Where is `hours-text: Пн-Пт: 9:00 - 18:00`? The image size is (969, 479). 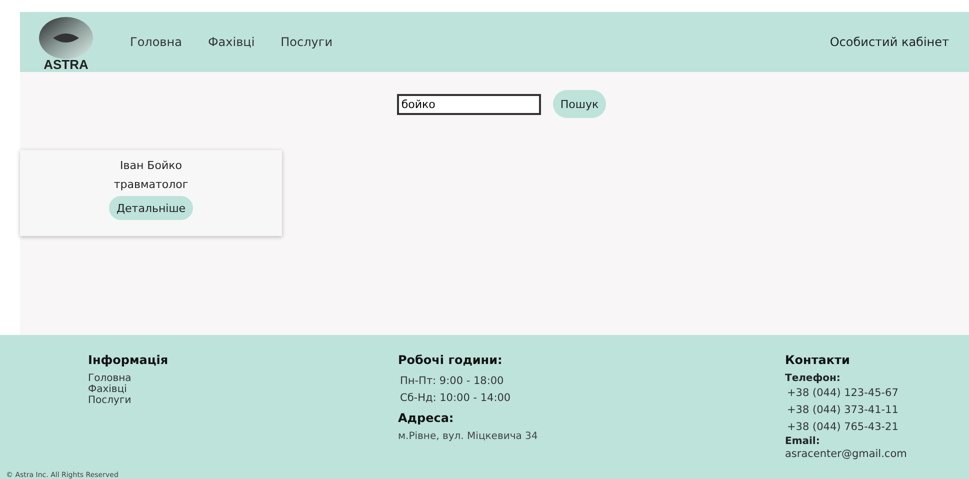 hours-text: Пн-Пт: 9:00 - 18:00 is located at coordinates (452, 381).